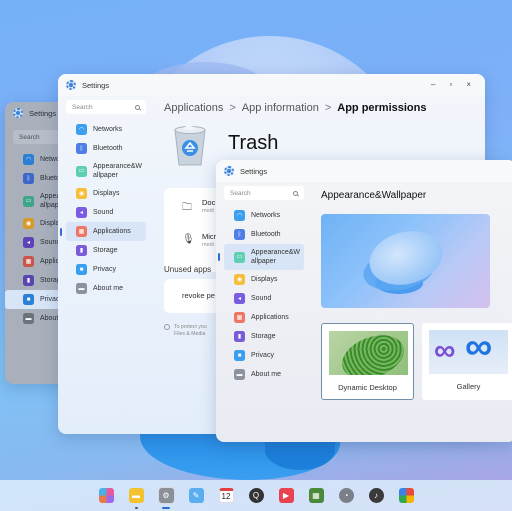 This screenshot has height=511, width=512. Describe the element at coordinates (382, 108) in the screenshot. I see `breadcrumb-app-permissions: App permissions` at that location.